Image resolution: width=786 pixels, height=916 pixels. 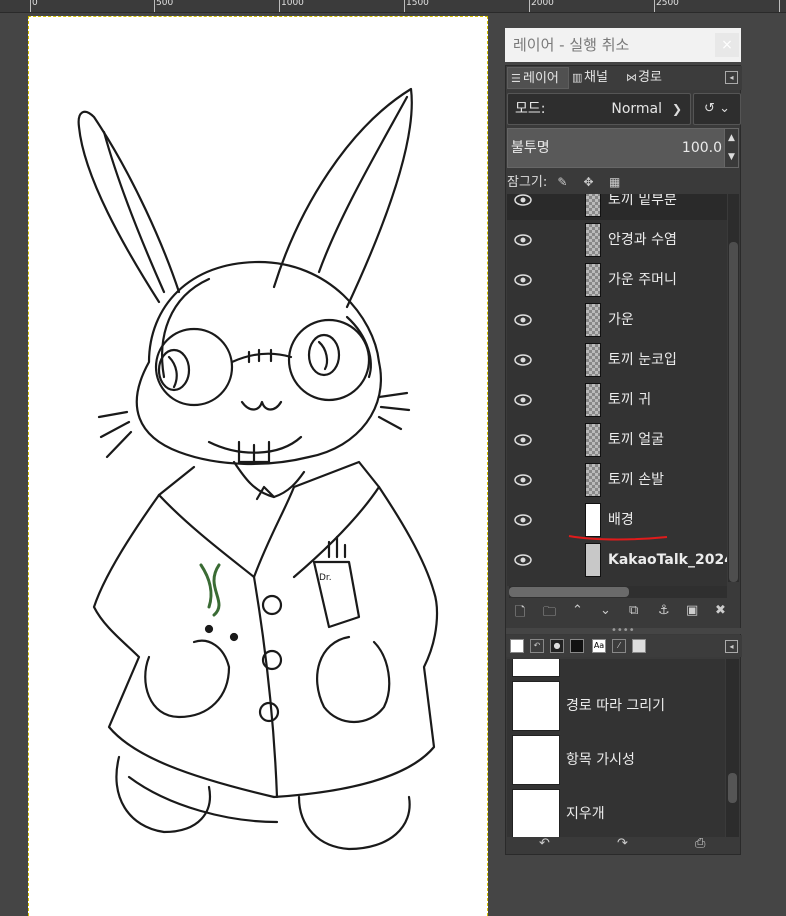 I want to click on delete-layer-icon: ✖, so click(x=720, y=610).